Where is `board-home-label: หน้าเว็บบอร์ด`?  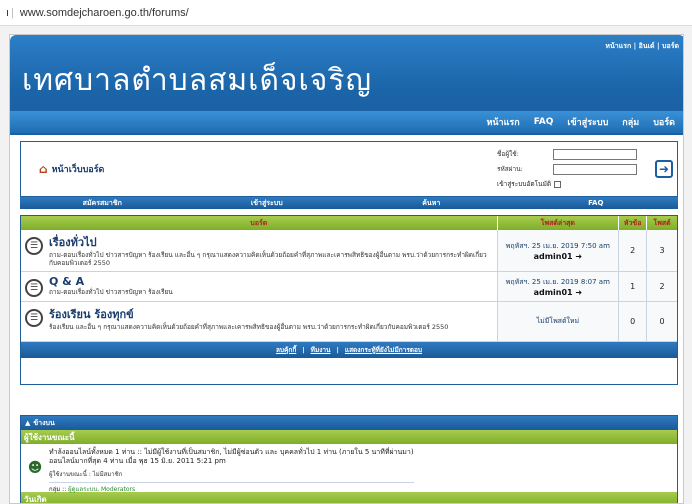
board-home-label: หน้าเว็บบอร์ด is located at coordinates (78, 169).